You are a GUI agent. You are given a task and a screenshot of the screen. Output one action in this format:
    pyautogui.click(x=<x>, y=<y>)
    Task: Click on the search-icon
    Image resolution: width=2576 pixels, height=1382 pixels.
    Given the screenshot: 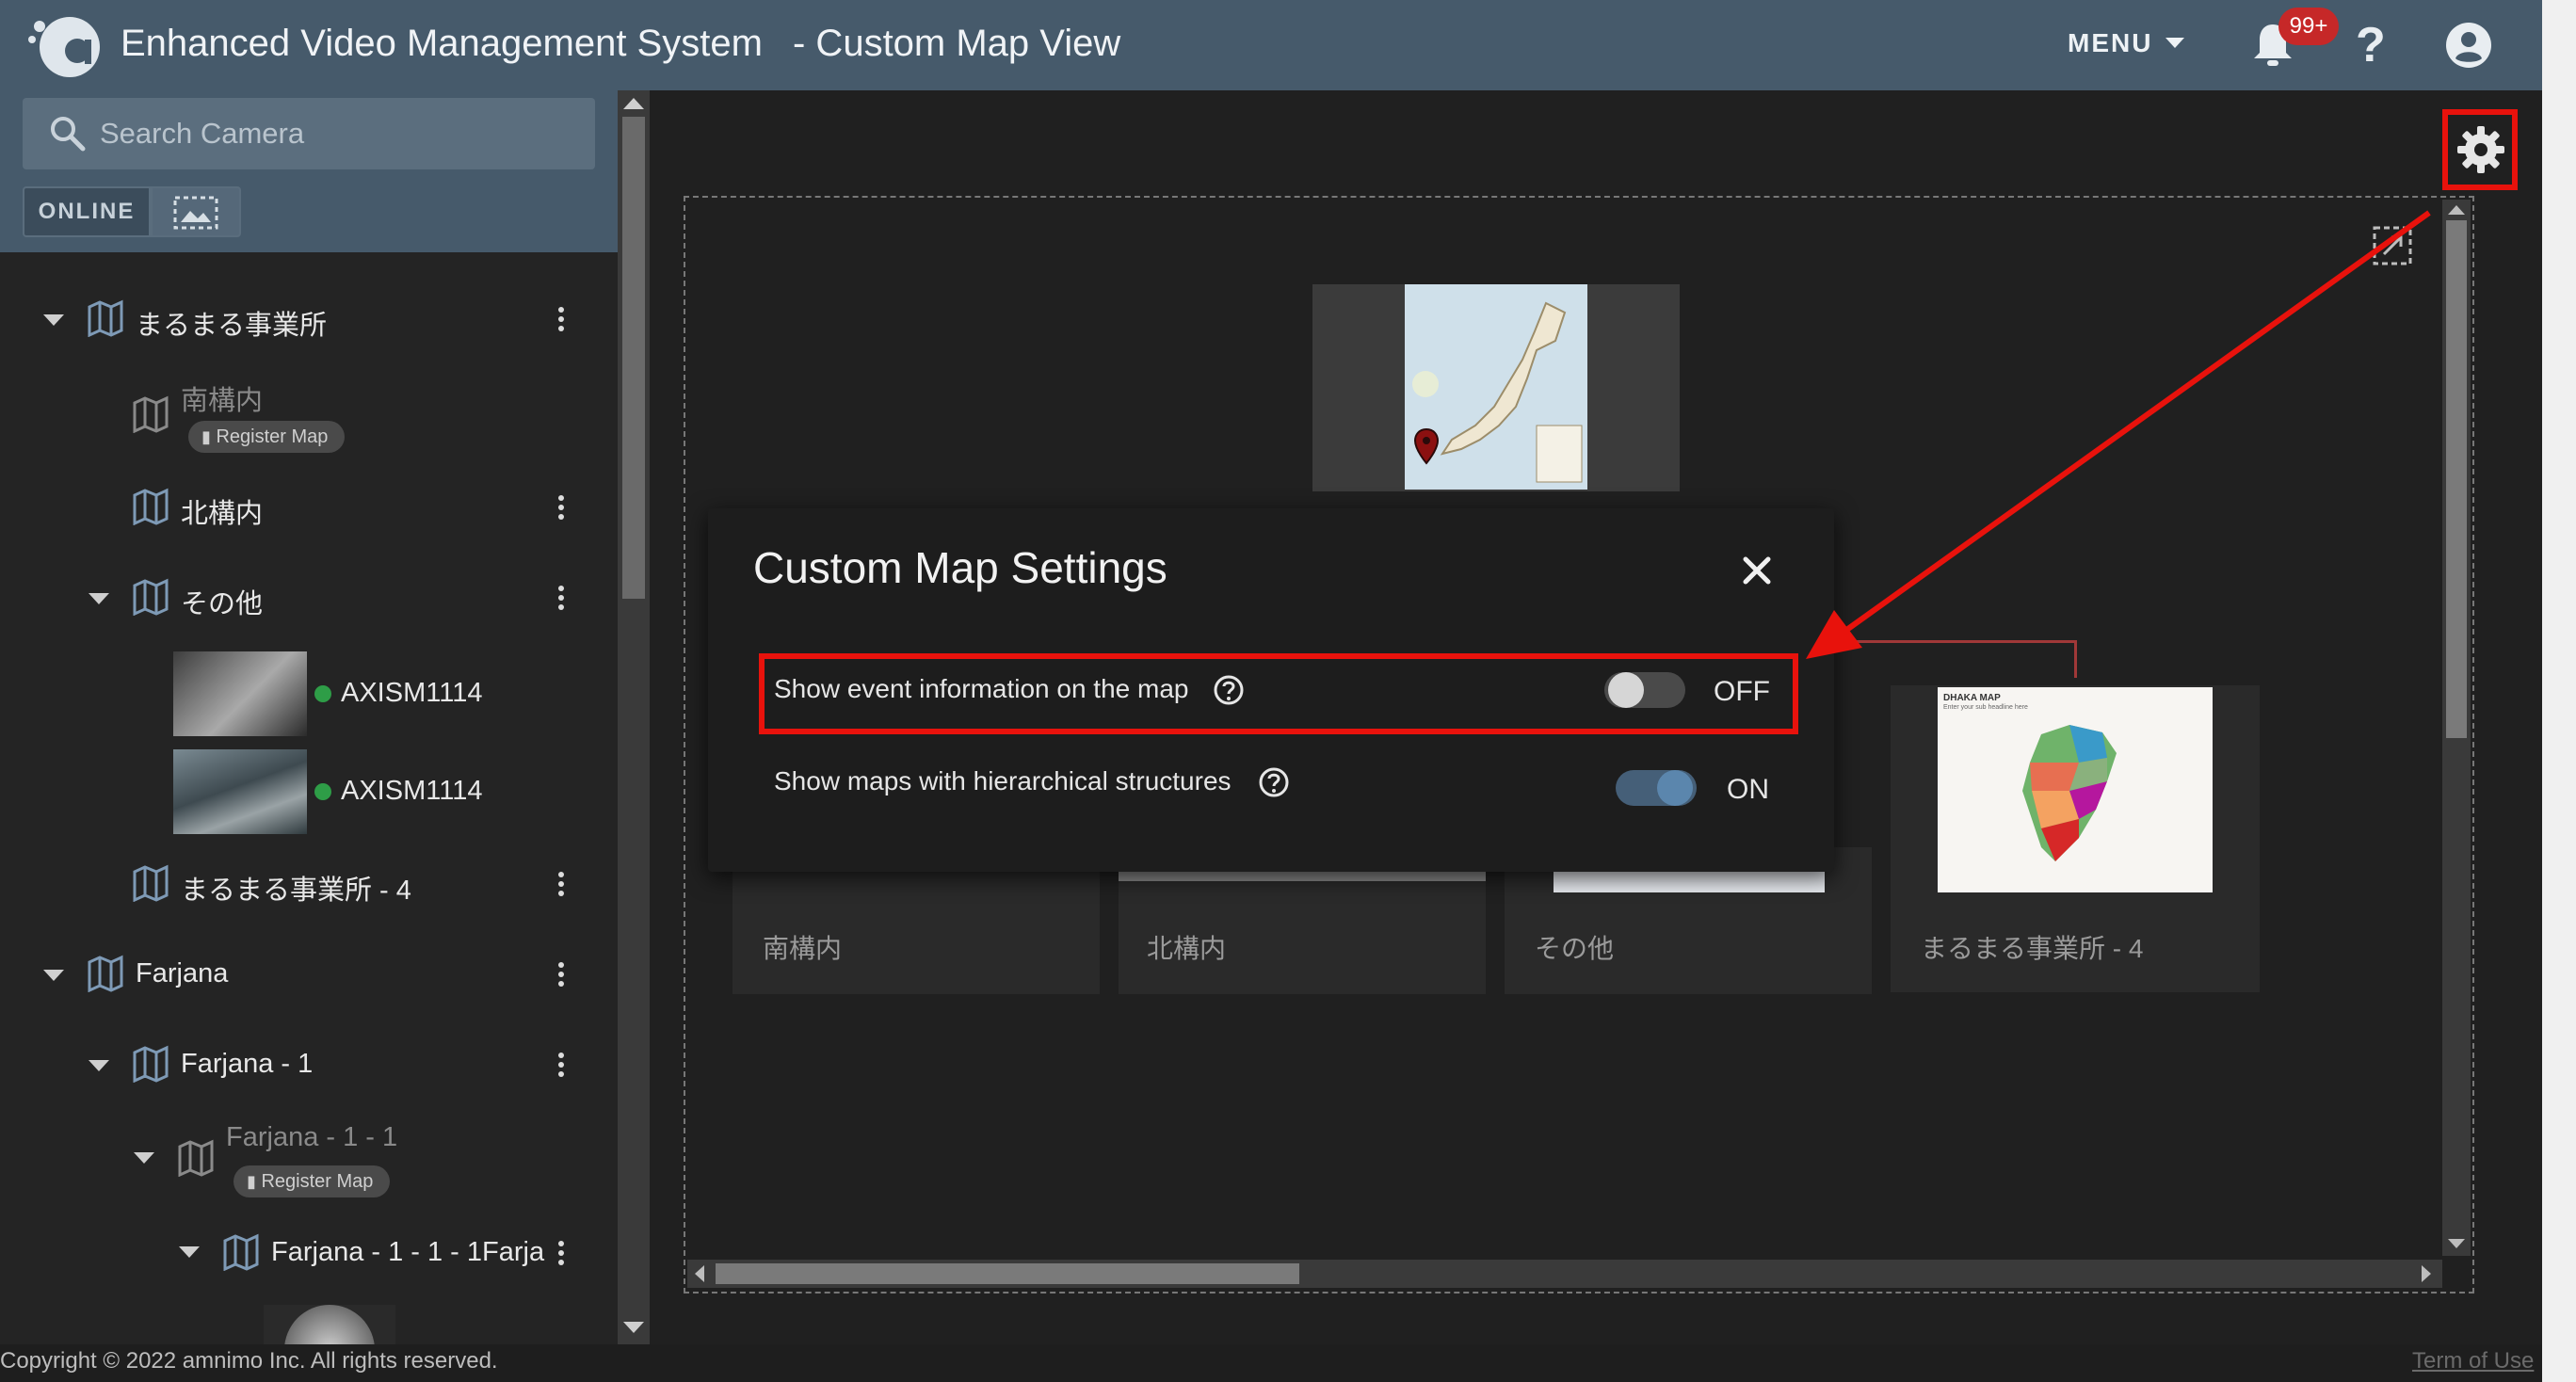 What is the action you would take?
    pyautogui.click(x=68, y=134)
    